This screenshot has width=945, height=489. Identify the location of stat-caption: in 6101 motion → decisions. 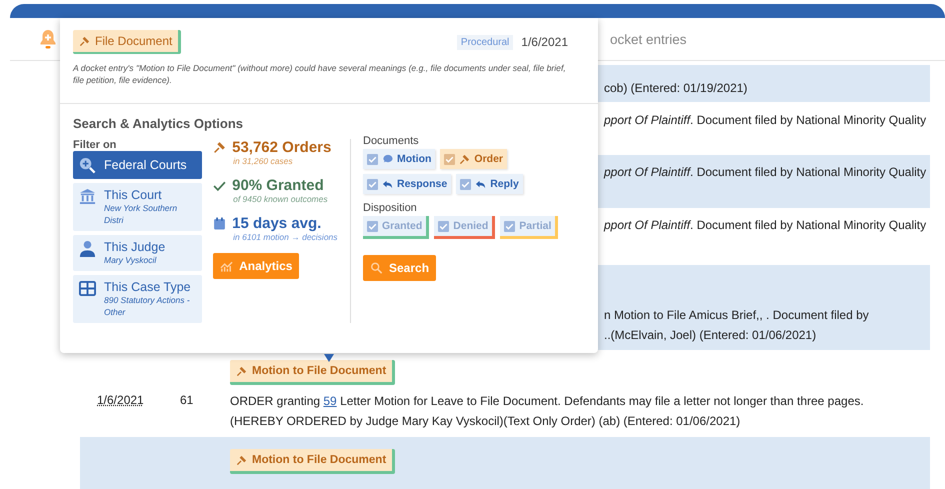
(285, 237).